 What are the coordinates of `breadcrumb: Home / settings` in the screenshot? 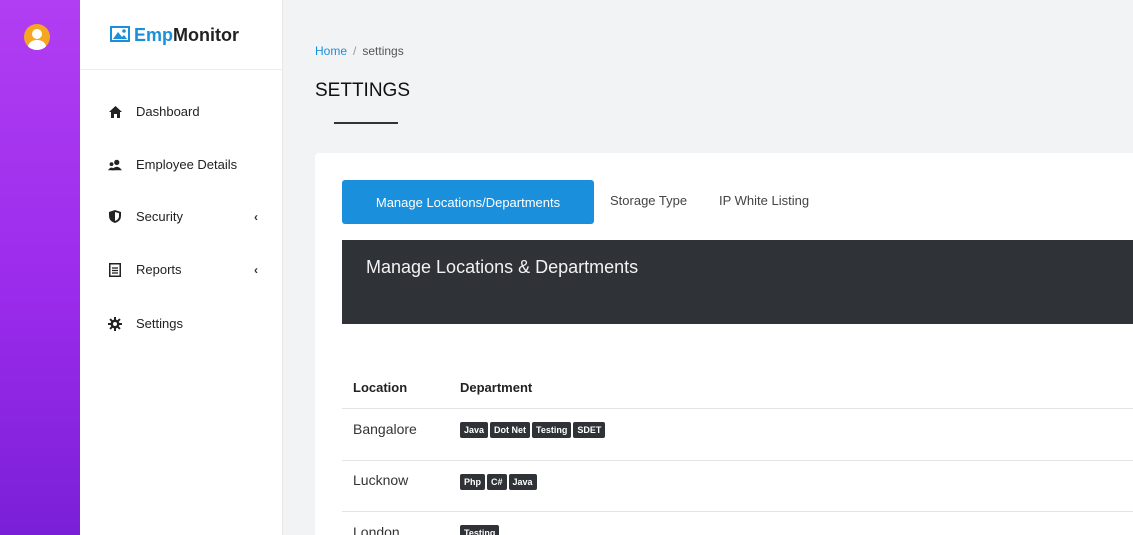 It's located at (359, 51).